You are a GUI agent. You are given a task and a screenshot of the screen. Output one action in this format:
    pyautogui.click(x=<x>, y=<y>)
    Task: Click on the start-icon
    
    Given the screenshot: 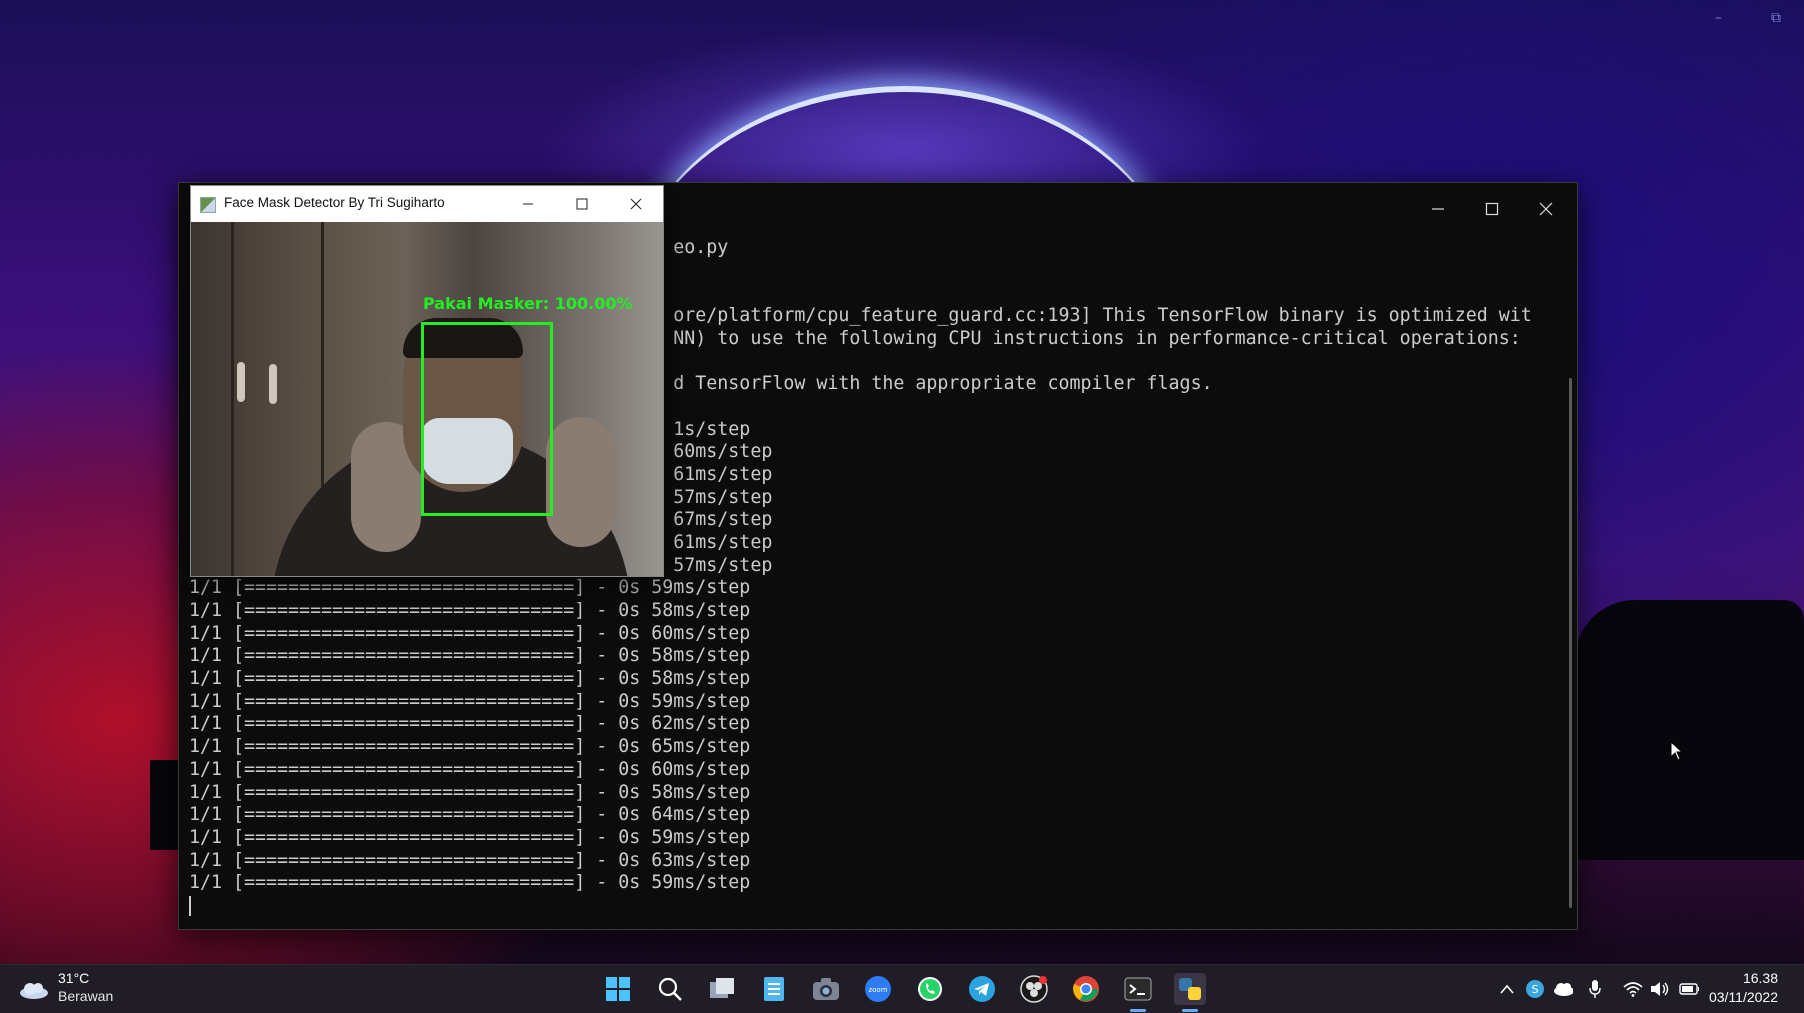 What is the action you would take?
    pyautogui.click(x=618, y=989)
    